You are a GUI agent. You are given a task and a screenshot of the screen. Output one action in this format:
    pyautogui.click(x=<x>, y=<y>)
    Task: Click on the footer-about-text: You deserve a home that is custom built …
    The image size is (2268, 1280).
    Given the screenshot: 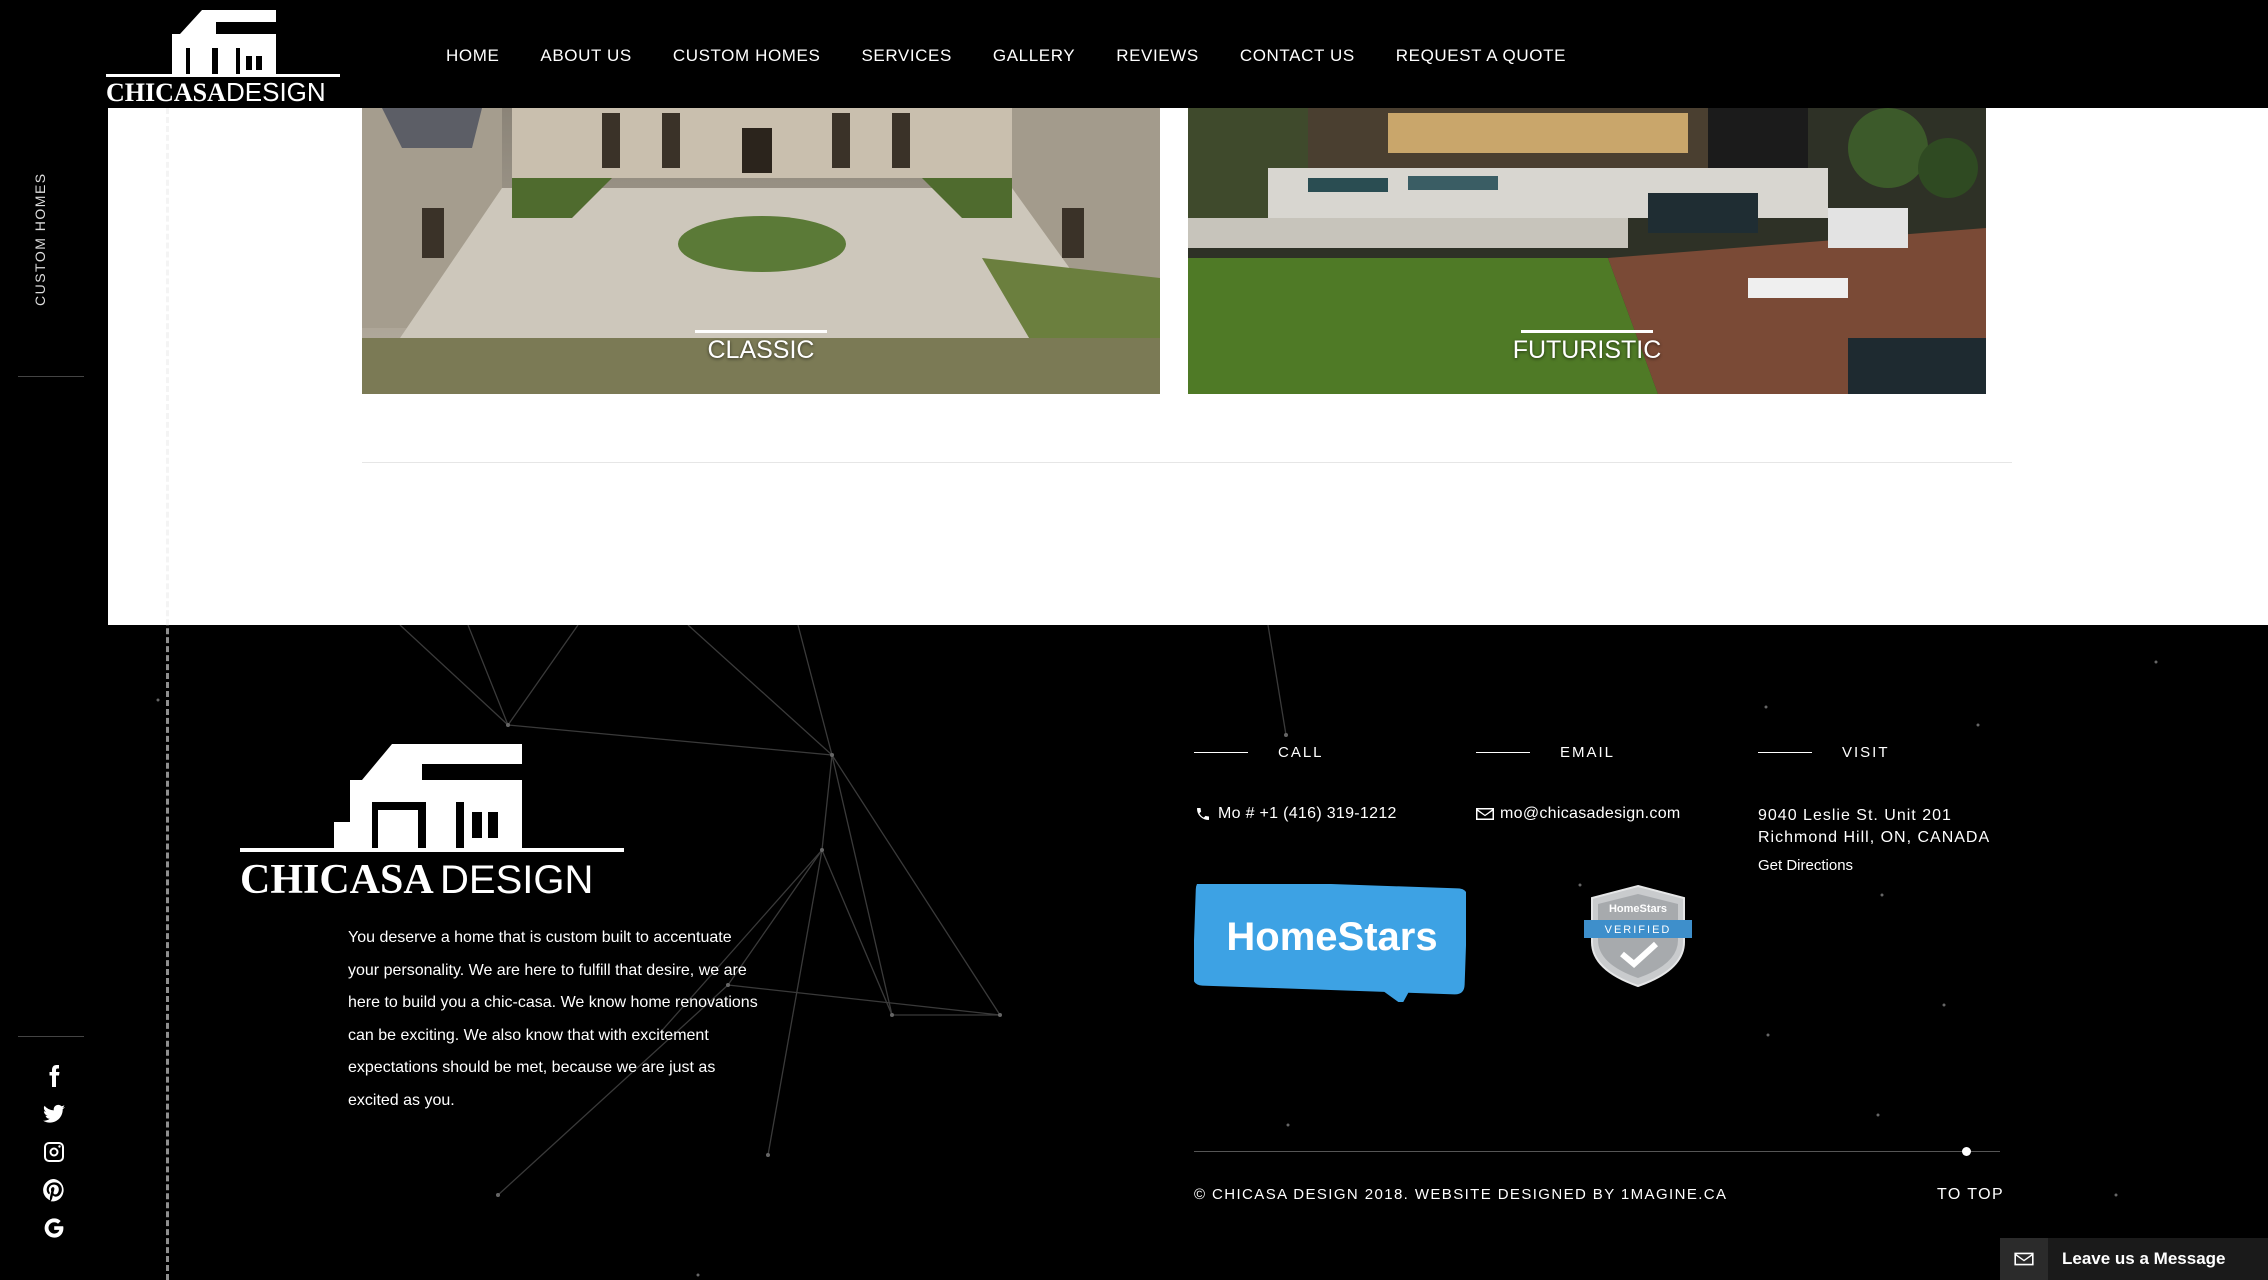 What is the action you would take?
    pyautogui.click(x=553, y=1019)
    